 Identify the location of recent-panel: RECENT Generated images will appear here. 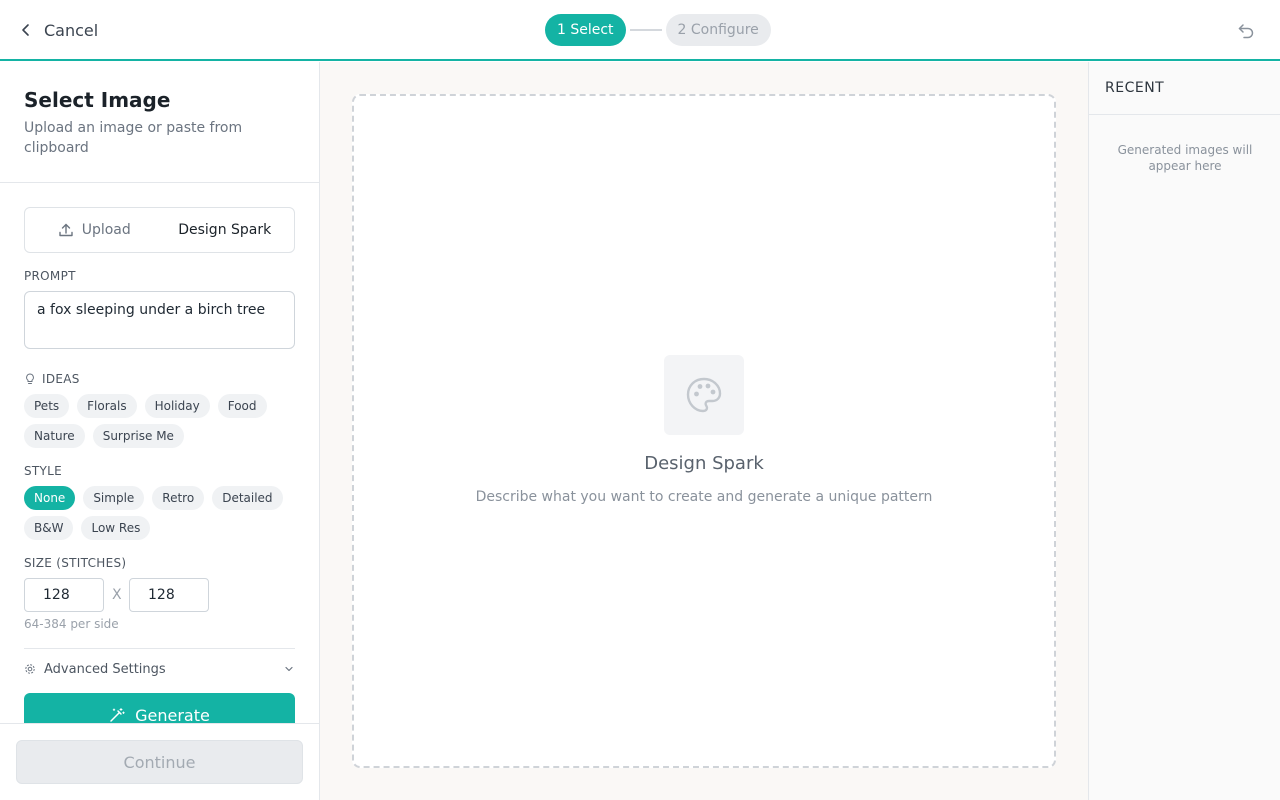
(1184, 431).